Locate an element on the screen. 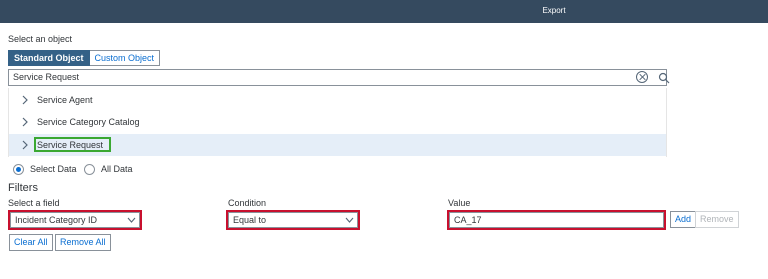  list-item-selected: Service Request is located at coordinates (337, 145).